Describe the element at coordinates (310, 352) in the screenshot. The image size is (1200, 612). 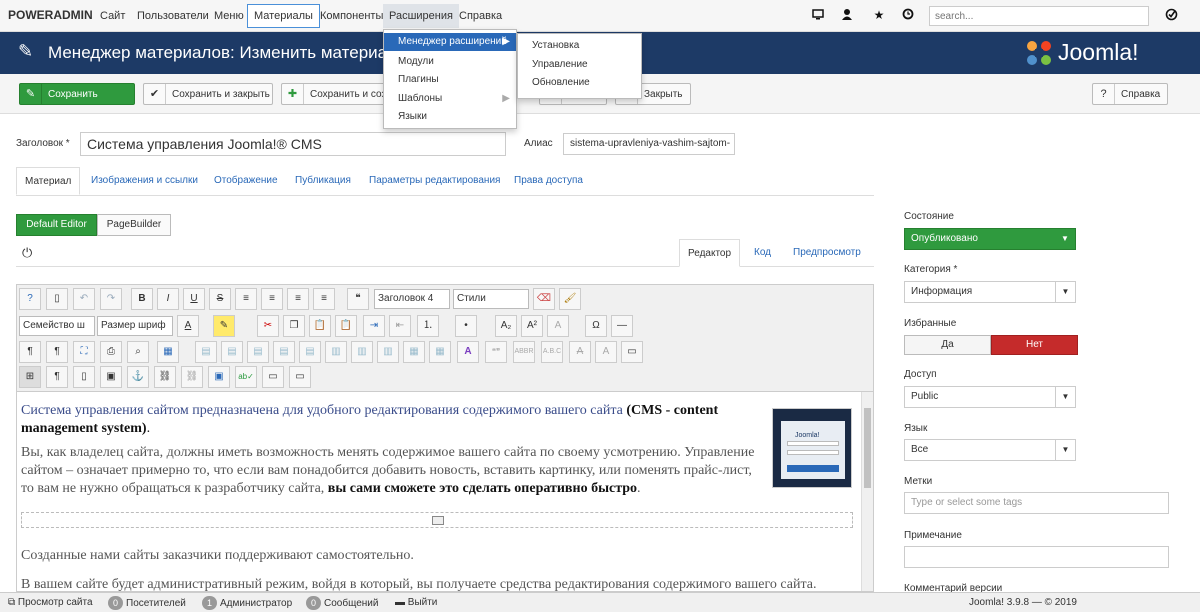
I see `row-delete-icon: ▤` at that location.